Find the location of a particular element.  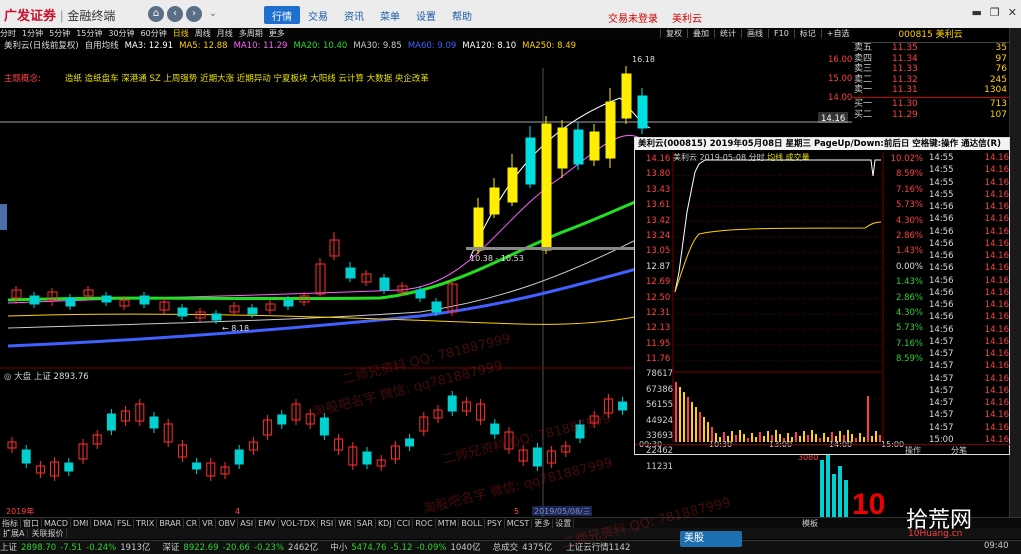

login-status: 交易未登录 美利云 is located at coordinates (655, 17).